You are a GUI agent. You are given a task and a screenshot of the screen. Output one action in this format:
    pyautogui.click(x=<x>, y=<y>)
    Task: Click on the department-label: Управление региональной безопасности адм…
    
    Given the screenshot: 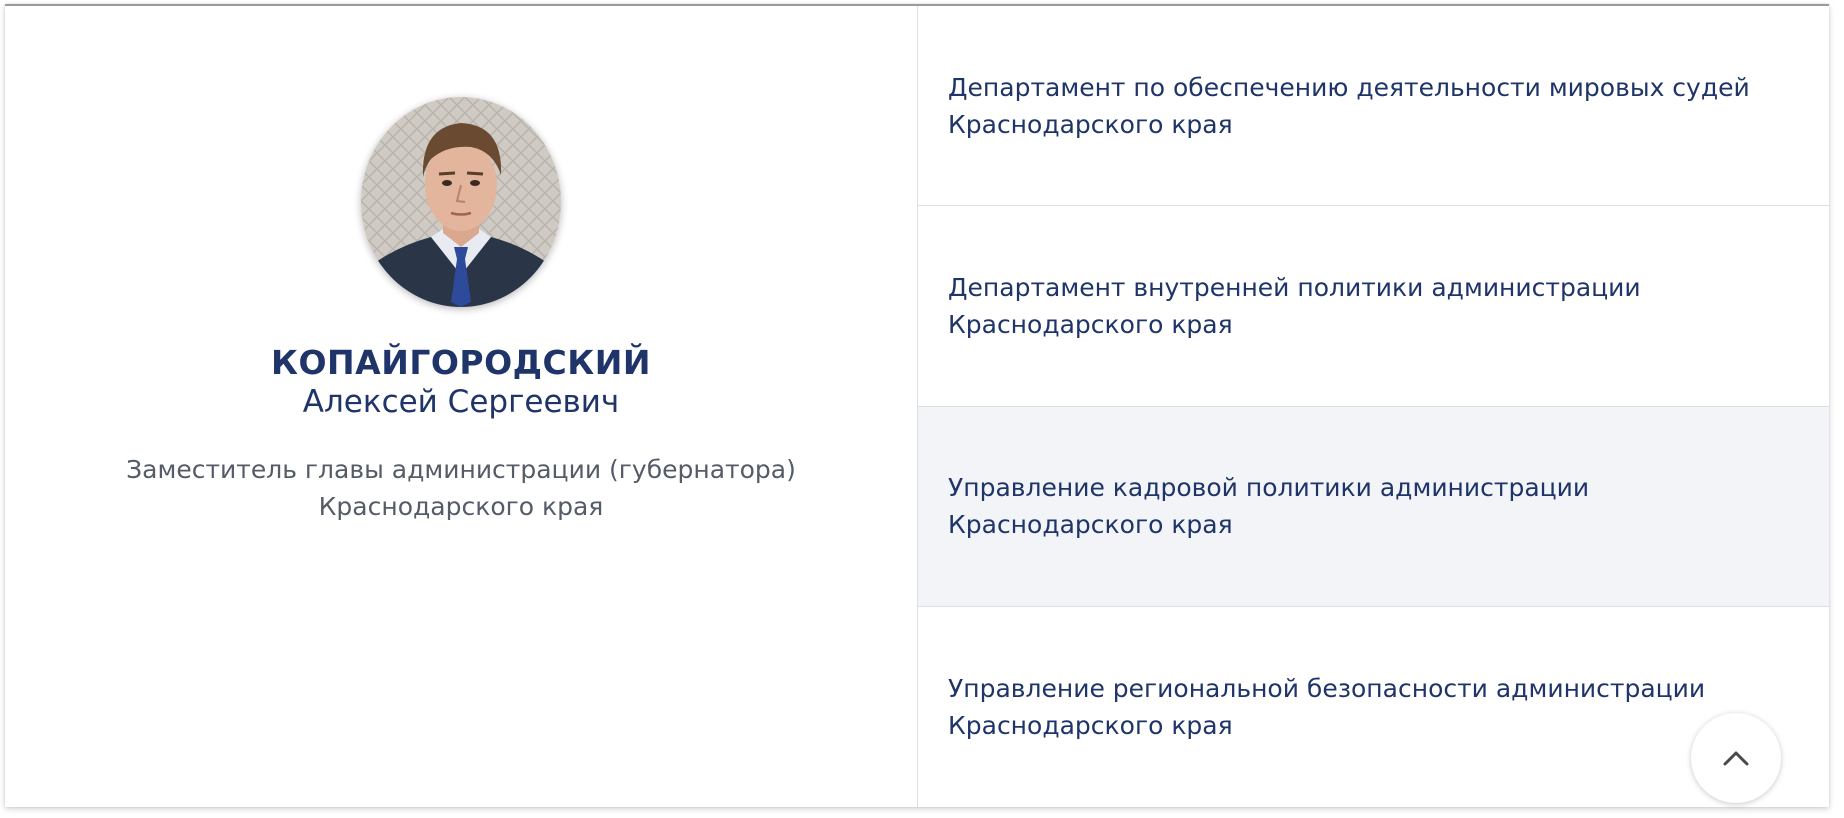 What is the action you would take?
    pyautogui.click(x=1327, y=706)
    